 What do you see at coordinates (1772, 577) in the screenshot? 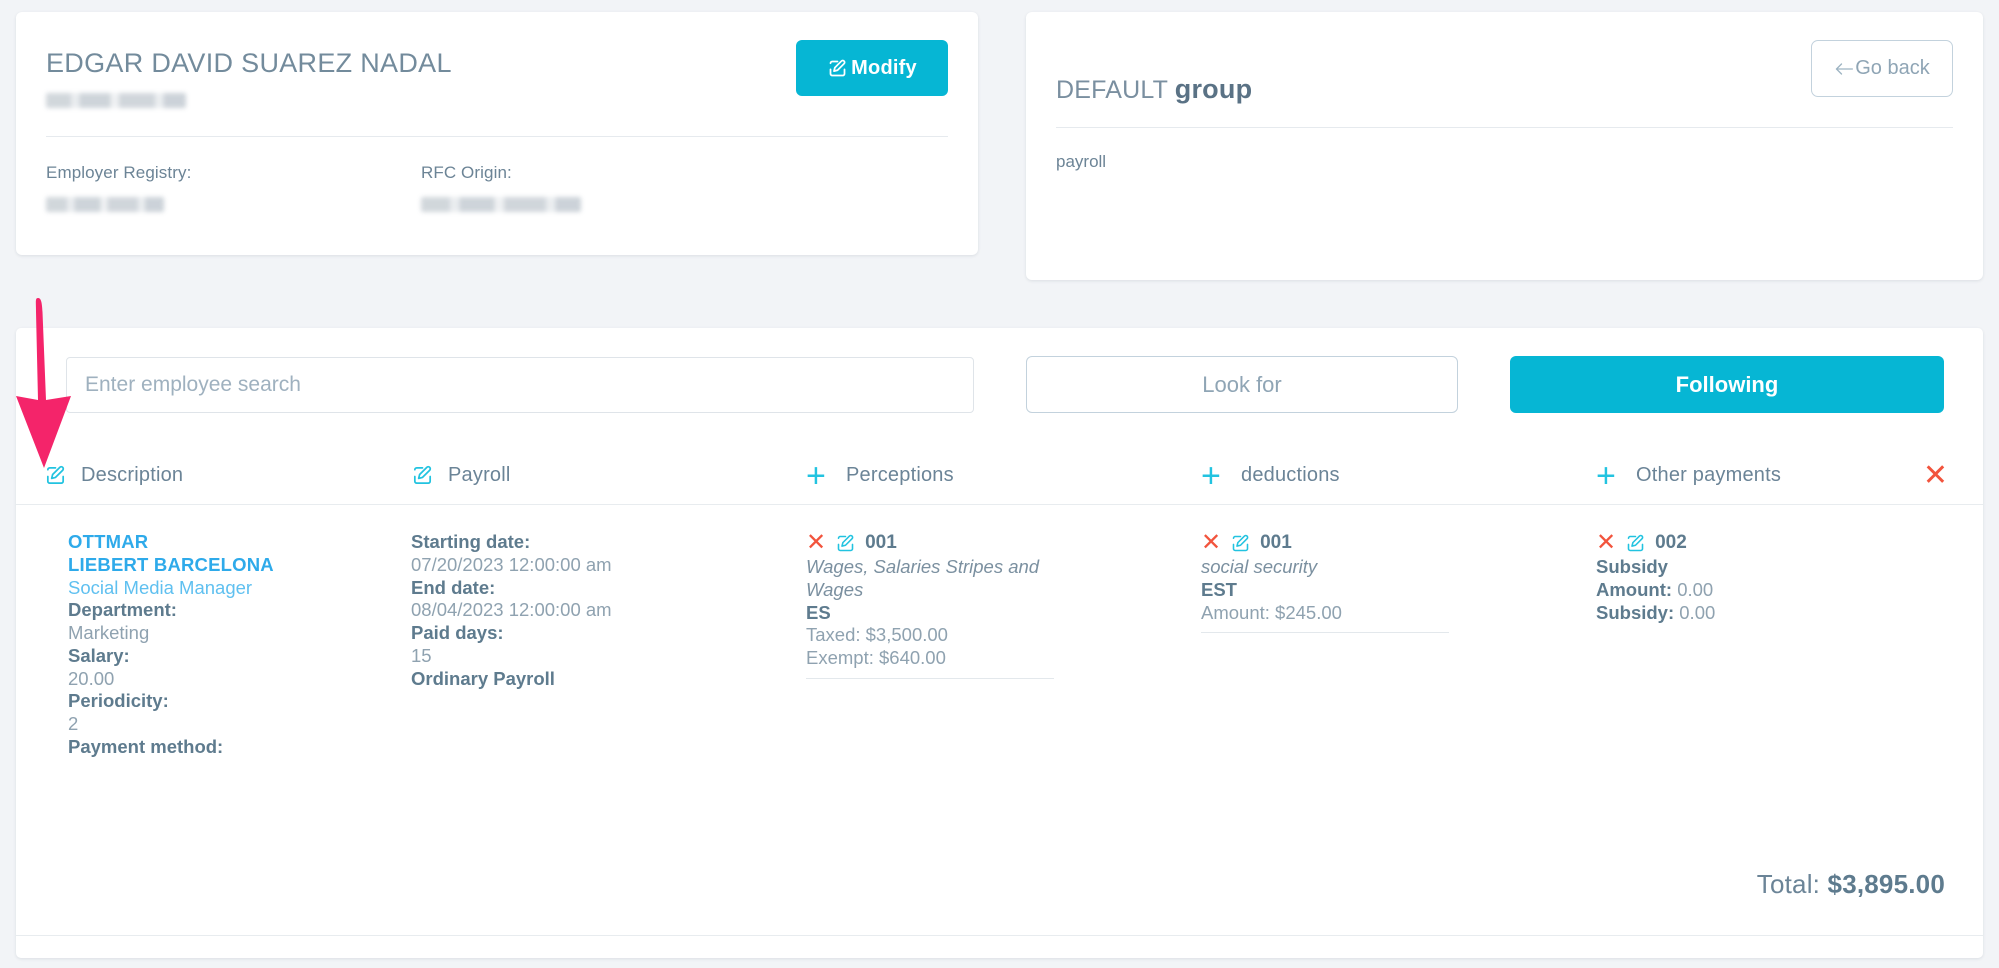
I see `other-payment-entry: ✕ 002 Subsidy Amount: 0.00 Subsidy: 0.00` at bounding box center [1772, 577].